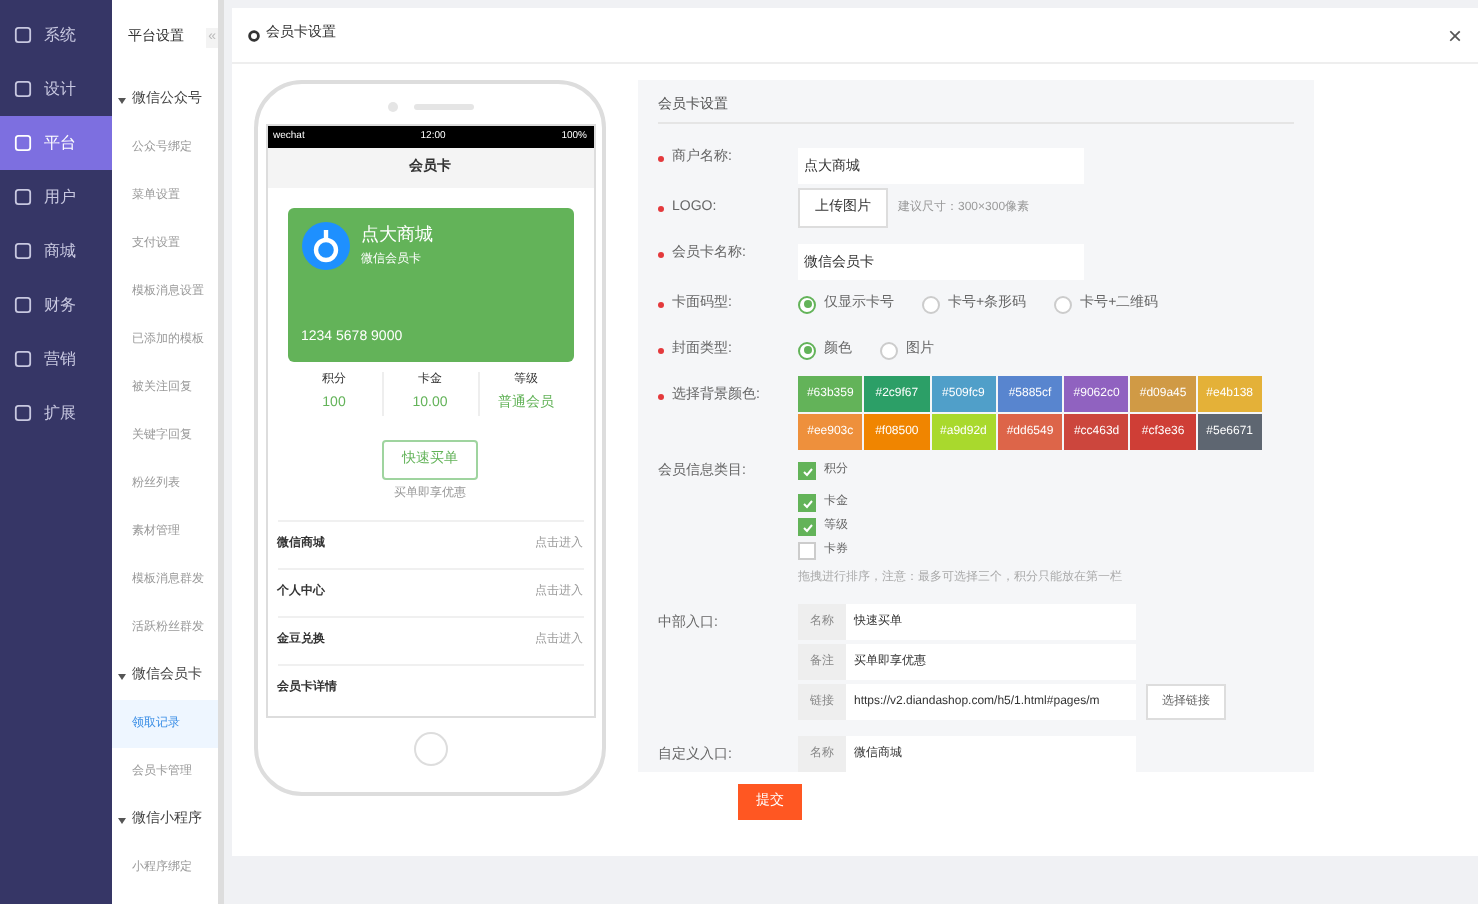 This screenshot has height=904, width=1478. What do you see at coordinates (430, 749) in the screenshot?
I see `home-button` at bounding box center [430, 749].